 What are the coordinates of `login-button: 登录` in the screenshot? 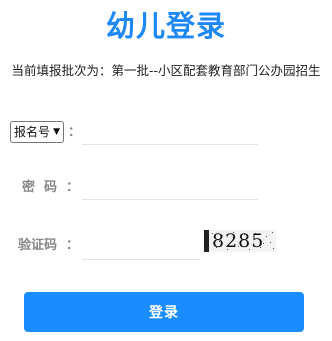 It's located at (164, 312).